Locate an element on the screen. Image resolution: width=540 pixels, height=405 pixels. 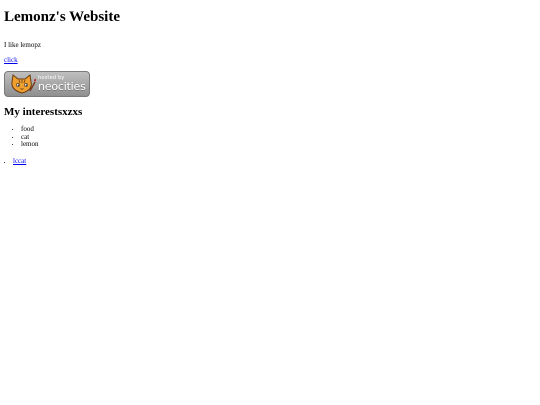
badge-brand-text: neocities is located at coordinates (62, 86).